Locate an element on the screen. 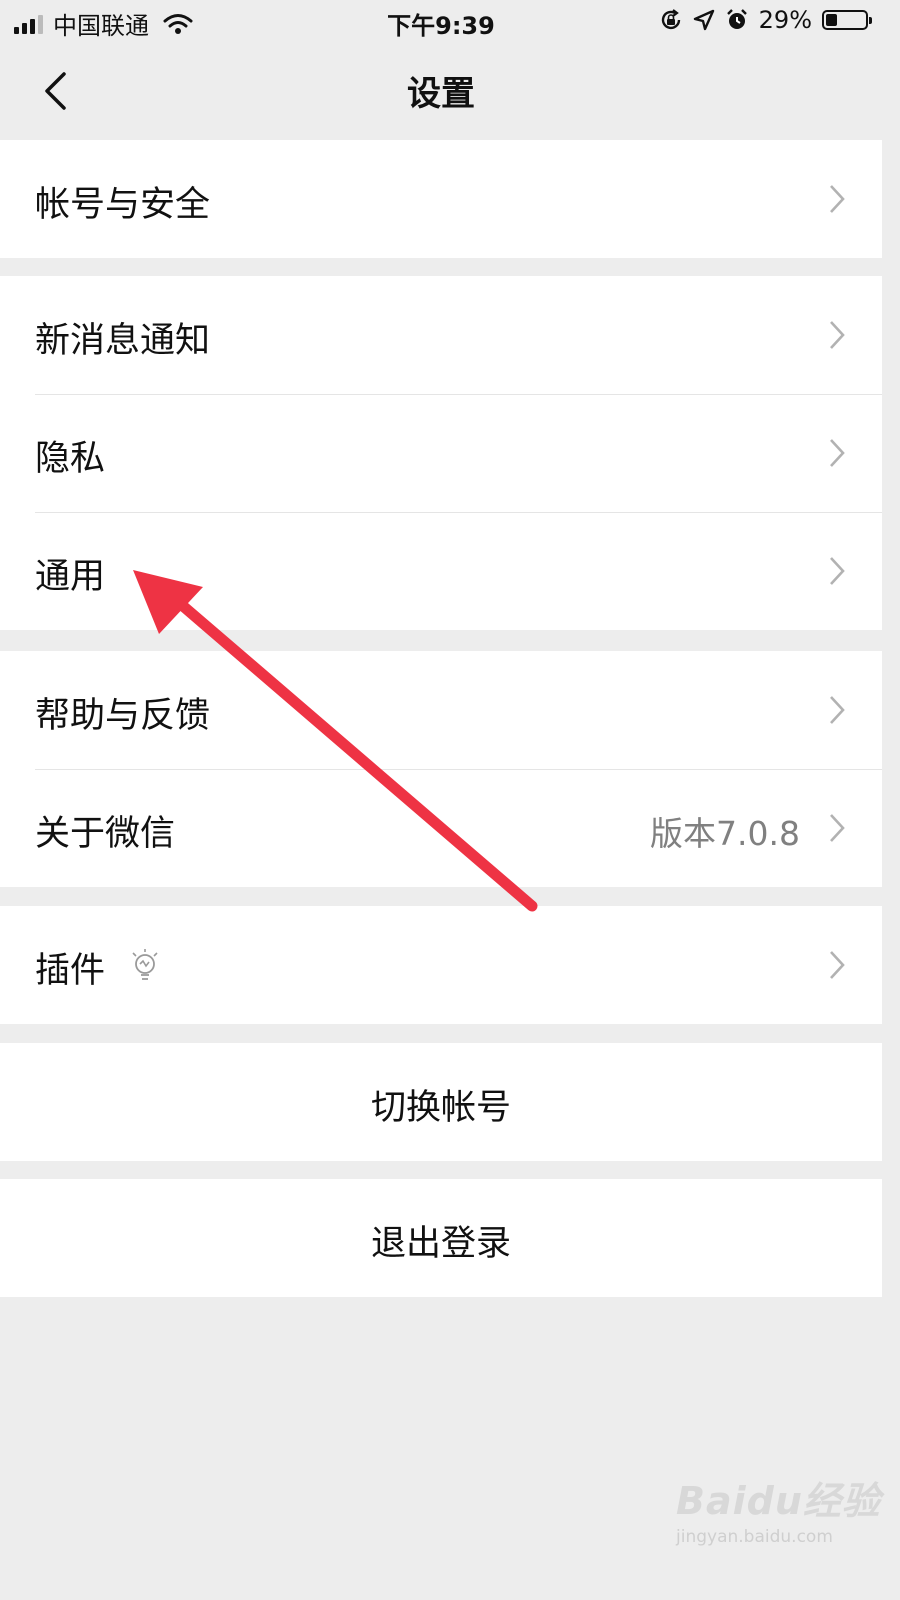 This screenshot has height=1600, width=900. nav-bar: 设置 is located at coordinates (441, 90).